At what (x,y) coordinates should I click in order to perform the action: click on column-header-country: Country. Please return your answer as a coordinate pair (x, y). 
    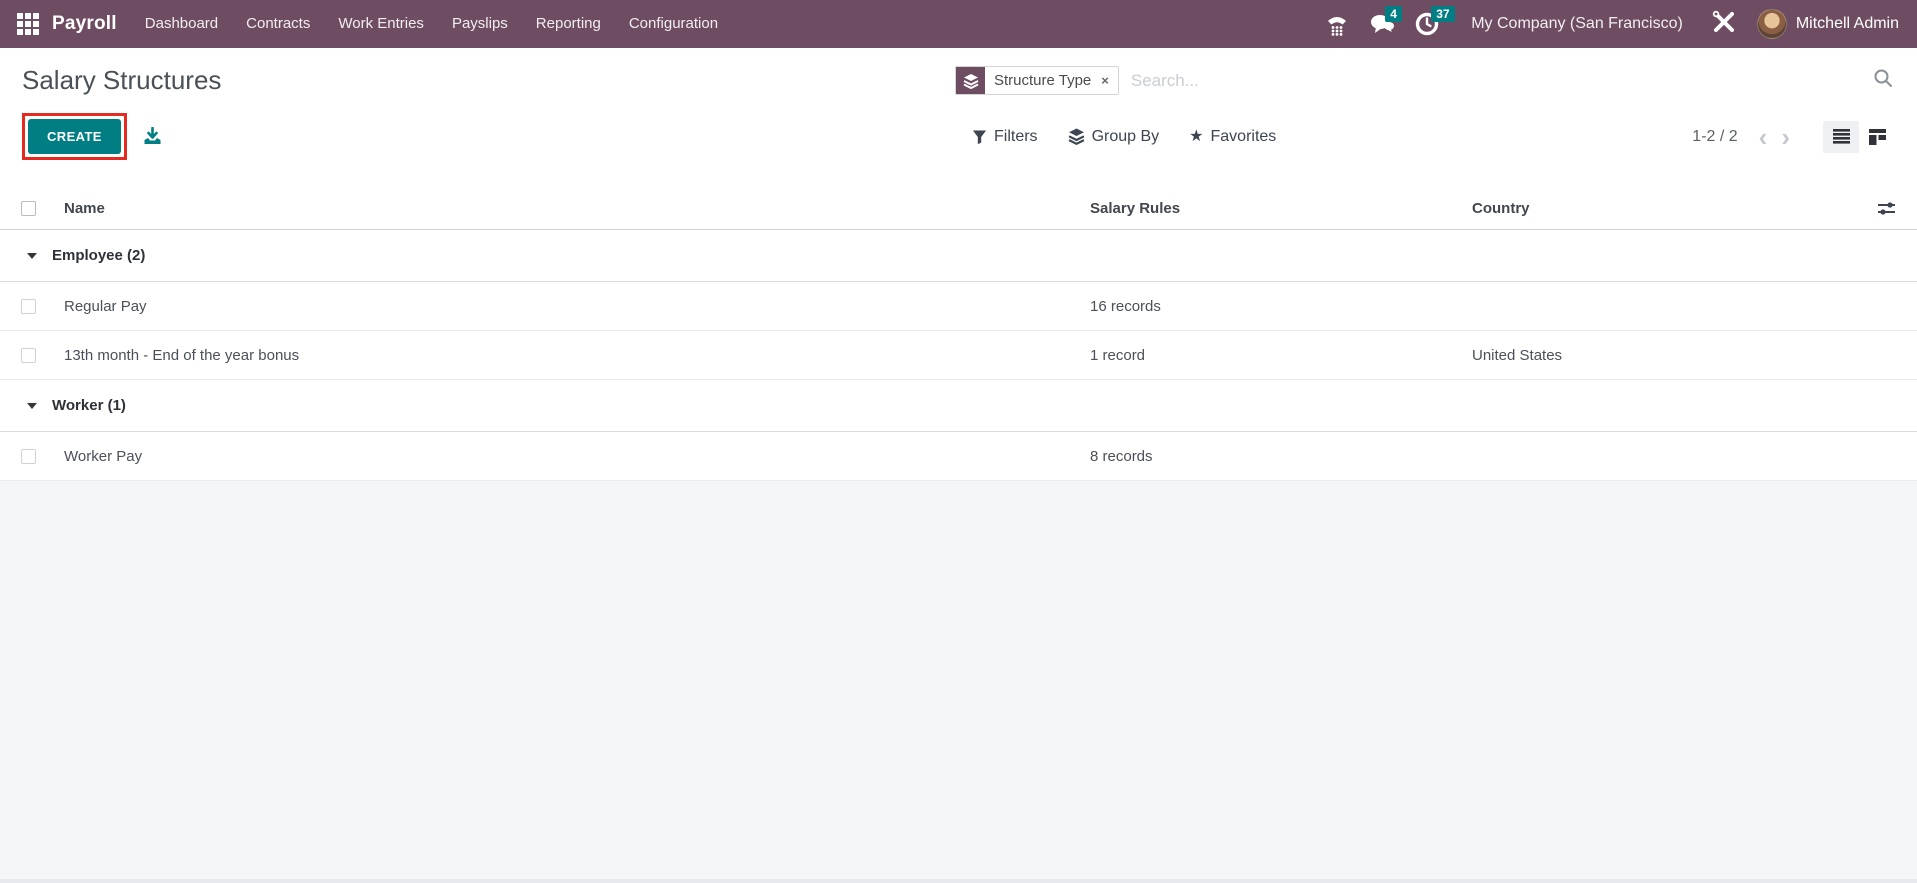
    Looking at the image, I should click on (1657, 208).